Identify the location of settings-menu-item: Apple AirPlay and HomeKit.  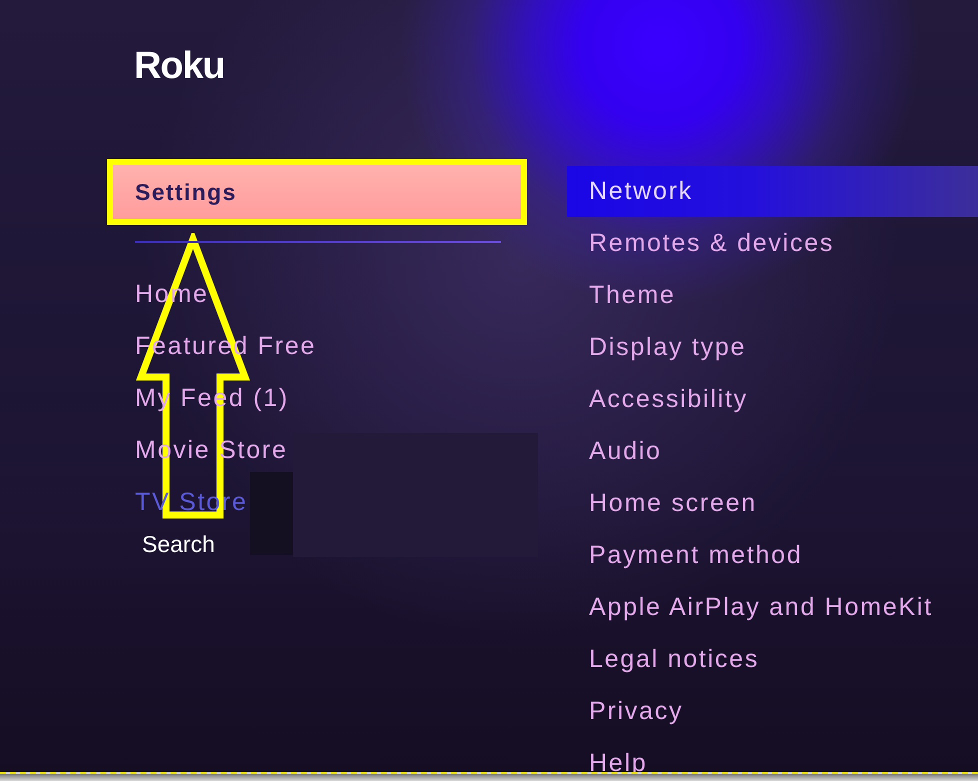
(761, 607).